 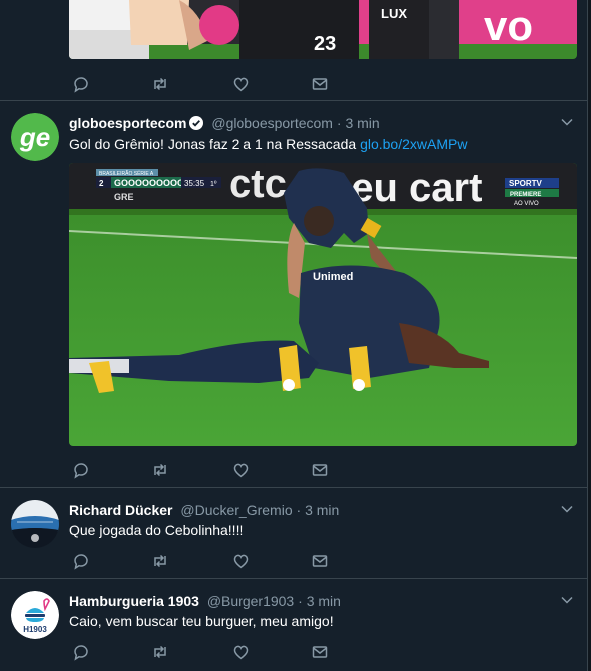 I want to click on scoreboard-home: GRE, so click(x=124, y=197).